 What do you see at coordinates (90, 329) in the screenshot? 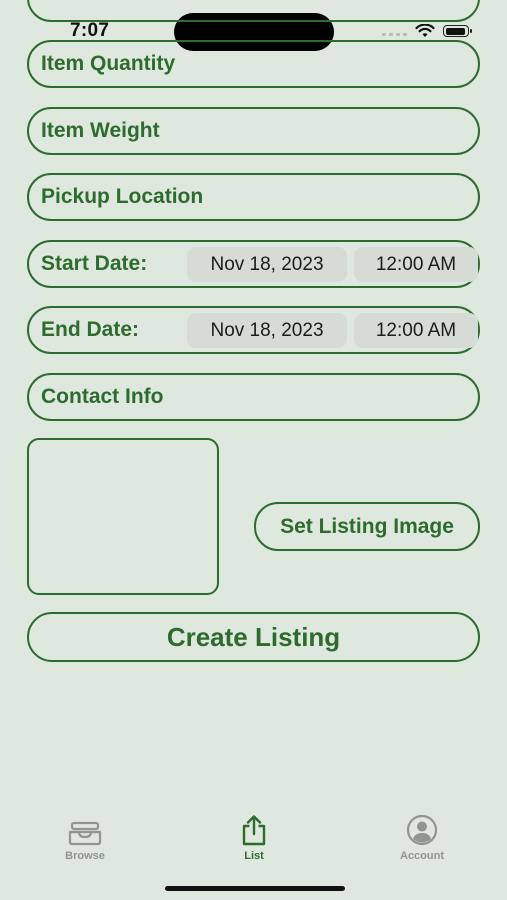
I see `end-date-label: End Date:` at bounding box center [90, 329].